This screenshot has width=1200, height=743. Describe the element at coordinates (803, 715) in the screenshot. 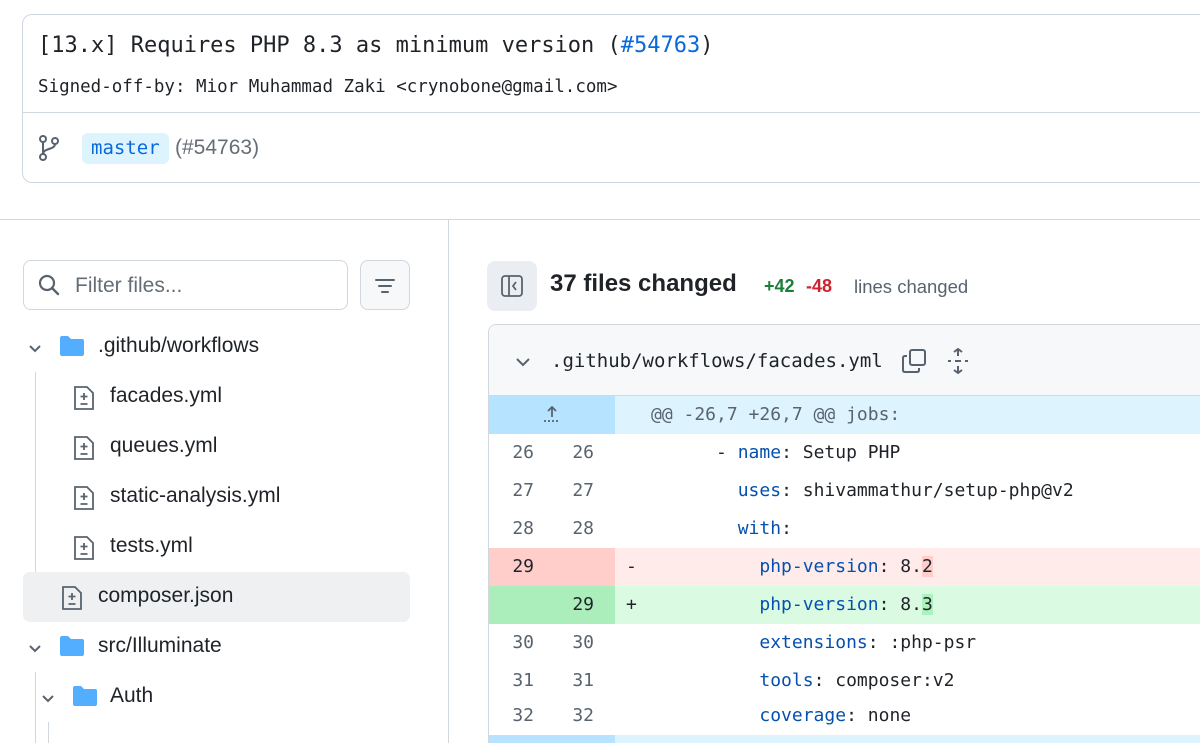

I see `yaml-key: coverage` at that location.